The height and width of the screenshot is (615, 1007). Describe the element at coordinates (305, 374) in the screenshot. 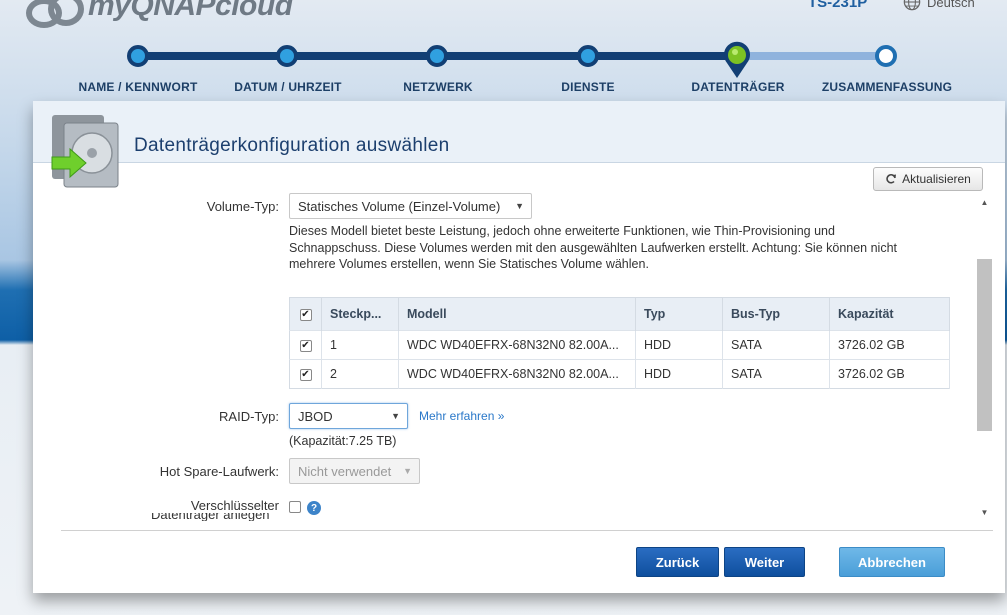

I see `disk-2-checkbox: ✔` at that location.